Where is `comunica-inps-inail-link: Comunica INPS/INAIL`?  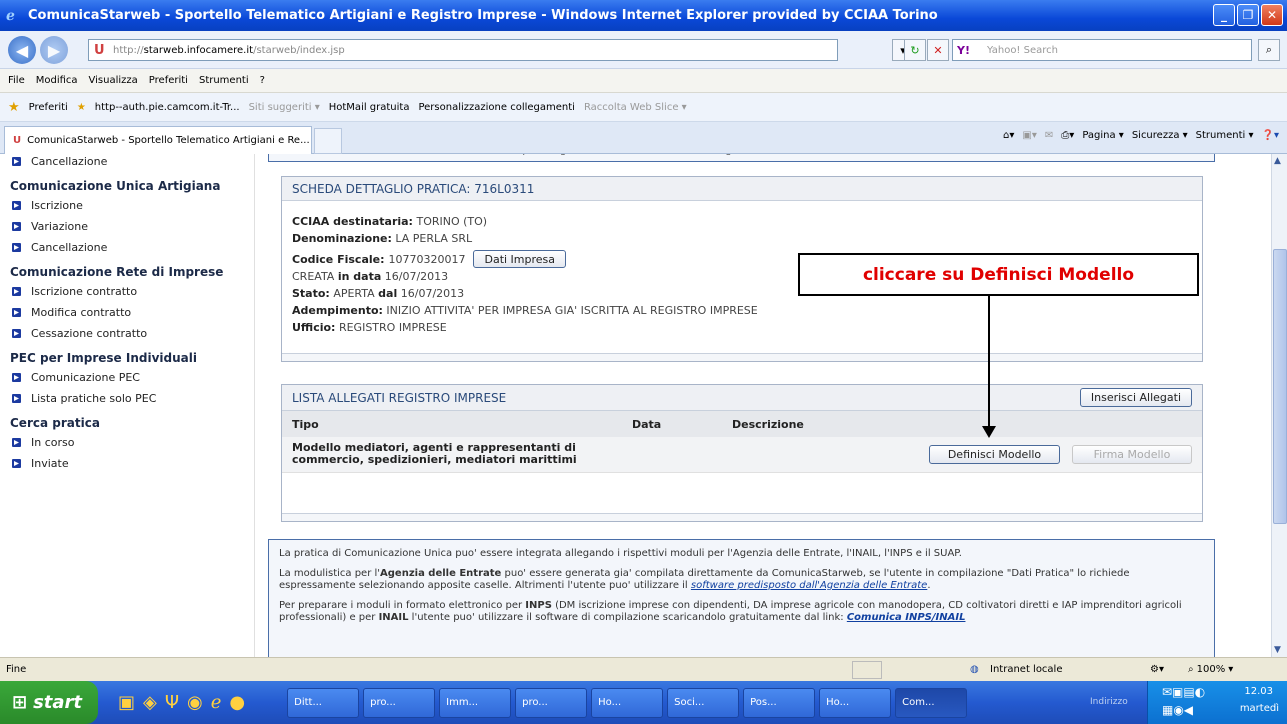 comunica-inps-inail-link: Comunica INPS/INAIL is located at coordinates (906, 617).